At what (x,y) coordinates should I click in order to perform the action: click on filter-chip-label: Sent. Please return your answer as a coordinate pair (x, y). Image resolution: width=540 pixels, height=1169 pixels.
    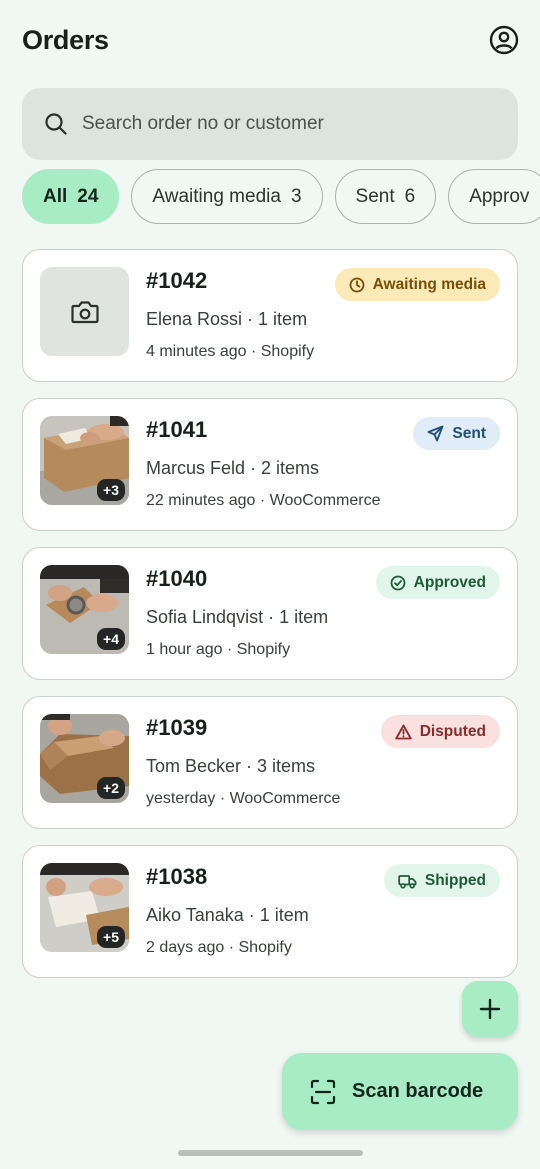
    Looking at the image, I should click on (375, 196).